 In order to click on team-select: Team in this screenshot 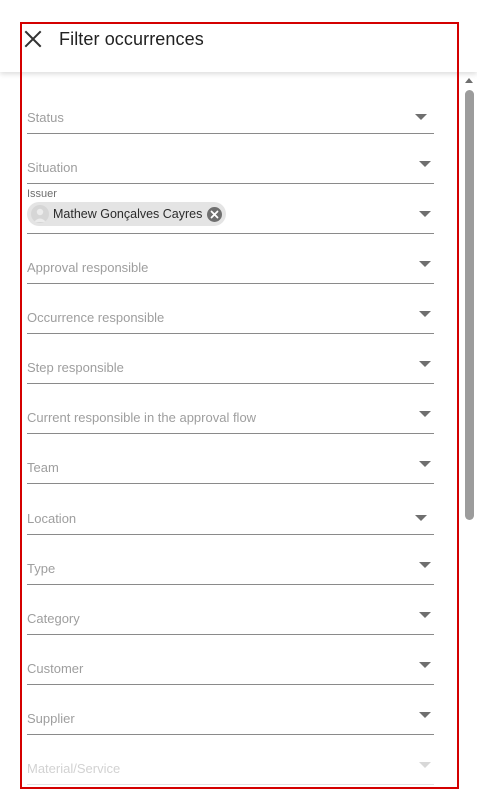, I will do `click(230, 467)`.